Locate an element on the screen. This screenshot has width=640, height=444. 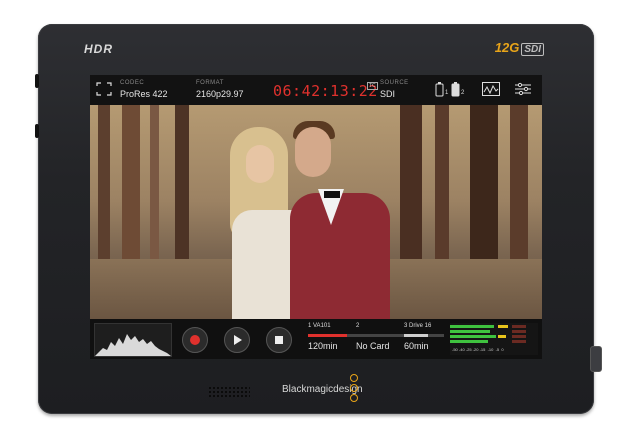
sdi-badge: SDI is located at coordinates (532, 49).